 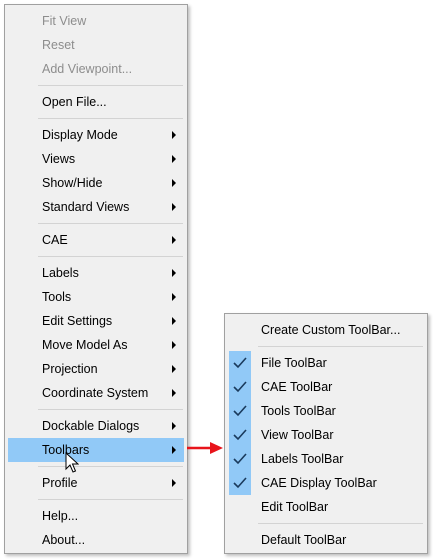 I want to click on menu-item-label: View ToolBar, so click(x=297, y=435).